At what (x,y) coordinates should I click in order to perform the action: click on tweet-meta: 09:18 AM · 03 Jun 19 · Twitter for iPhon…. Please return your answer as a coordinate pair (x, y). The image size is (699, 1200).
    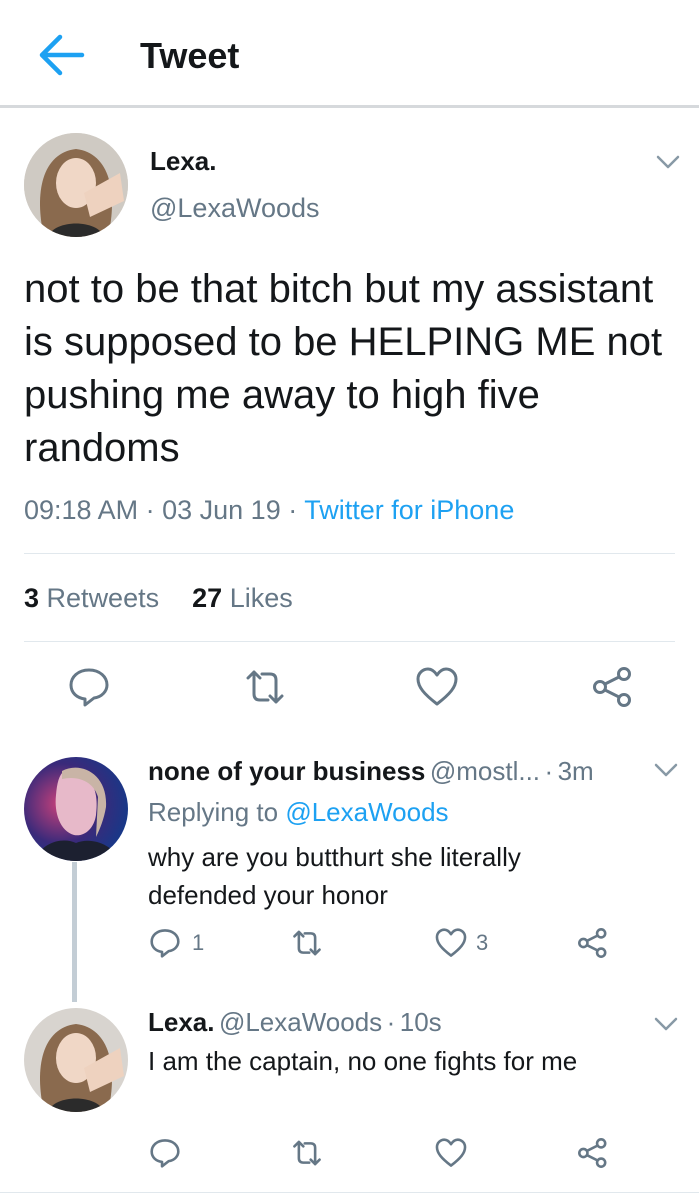
    Looking at the image, I should click on (269, 510).